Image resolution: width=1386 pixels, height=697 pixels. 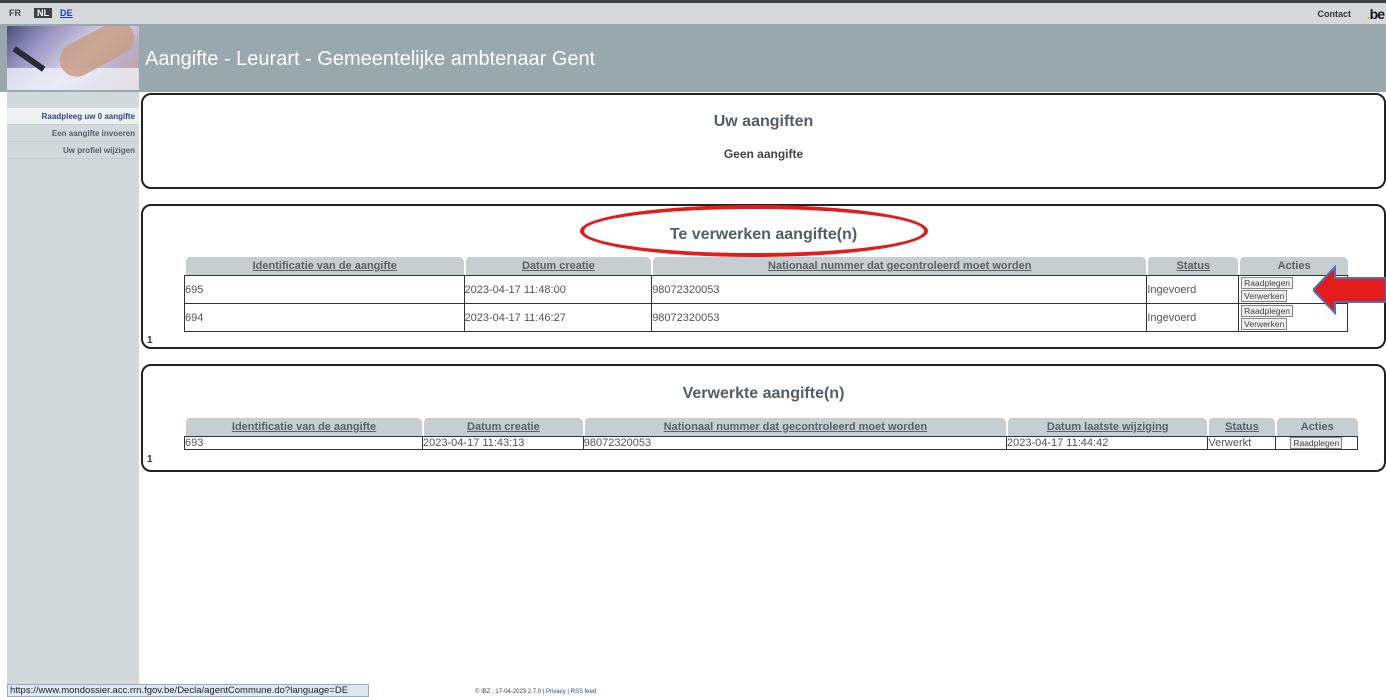 What do you see at coordinates (556, 692) in the screenshot?
I see `privacy-link: Privacy` at bounding box center [556, 692].